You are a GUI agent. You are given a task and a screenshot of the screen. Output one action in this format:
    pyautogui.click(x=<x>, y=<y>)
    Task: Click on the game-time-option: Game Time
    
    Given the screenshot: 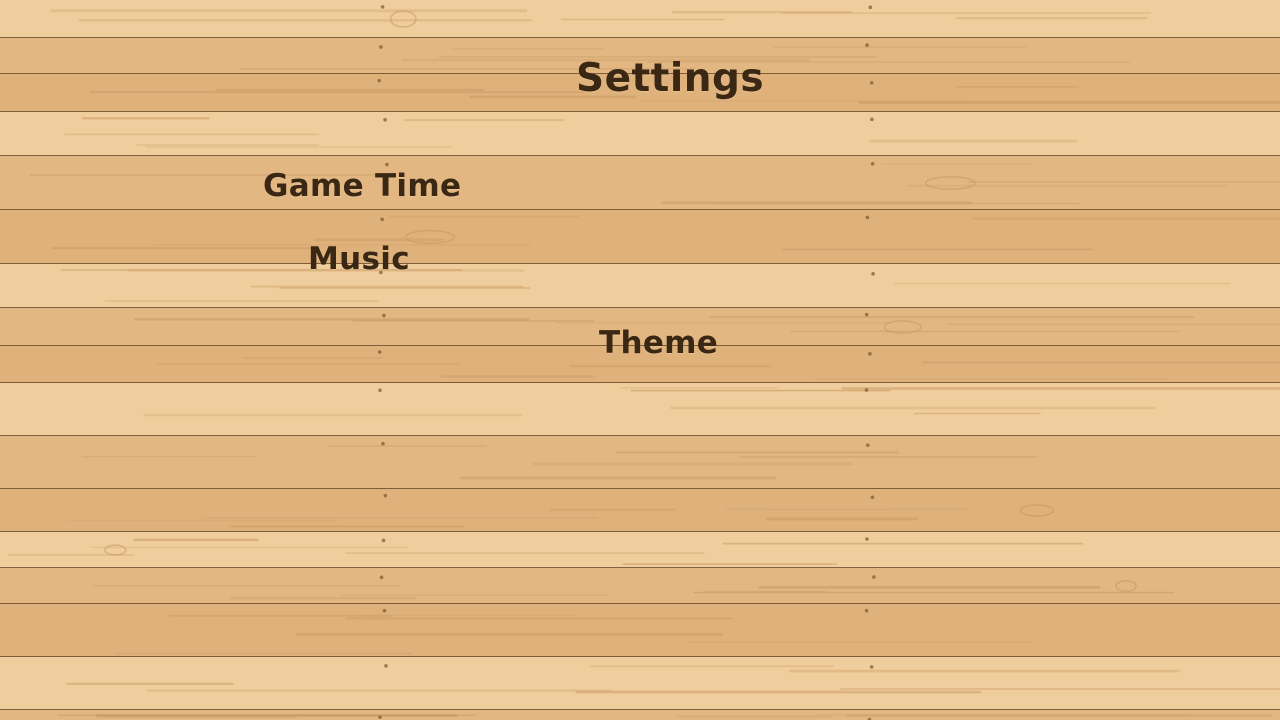 What is the action you would take?
    pyautogui.click(x=362, y=186)
    